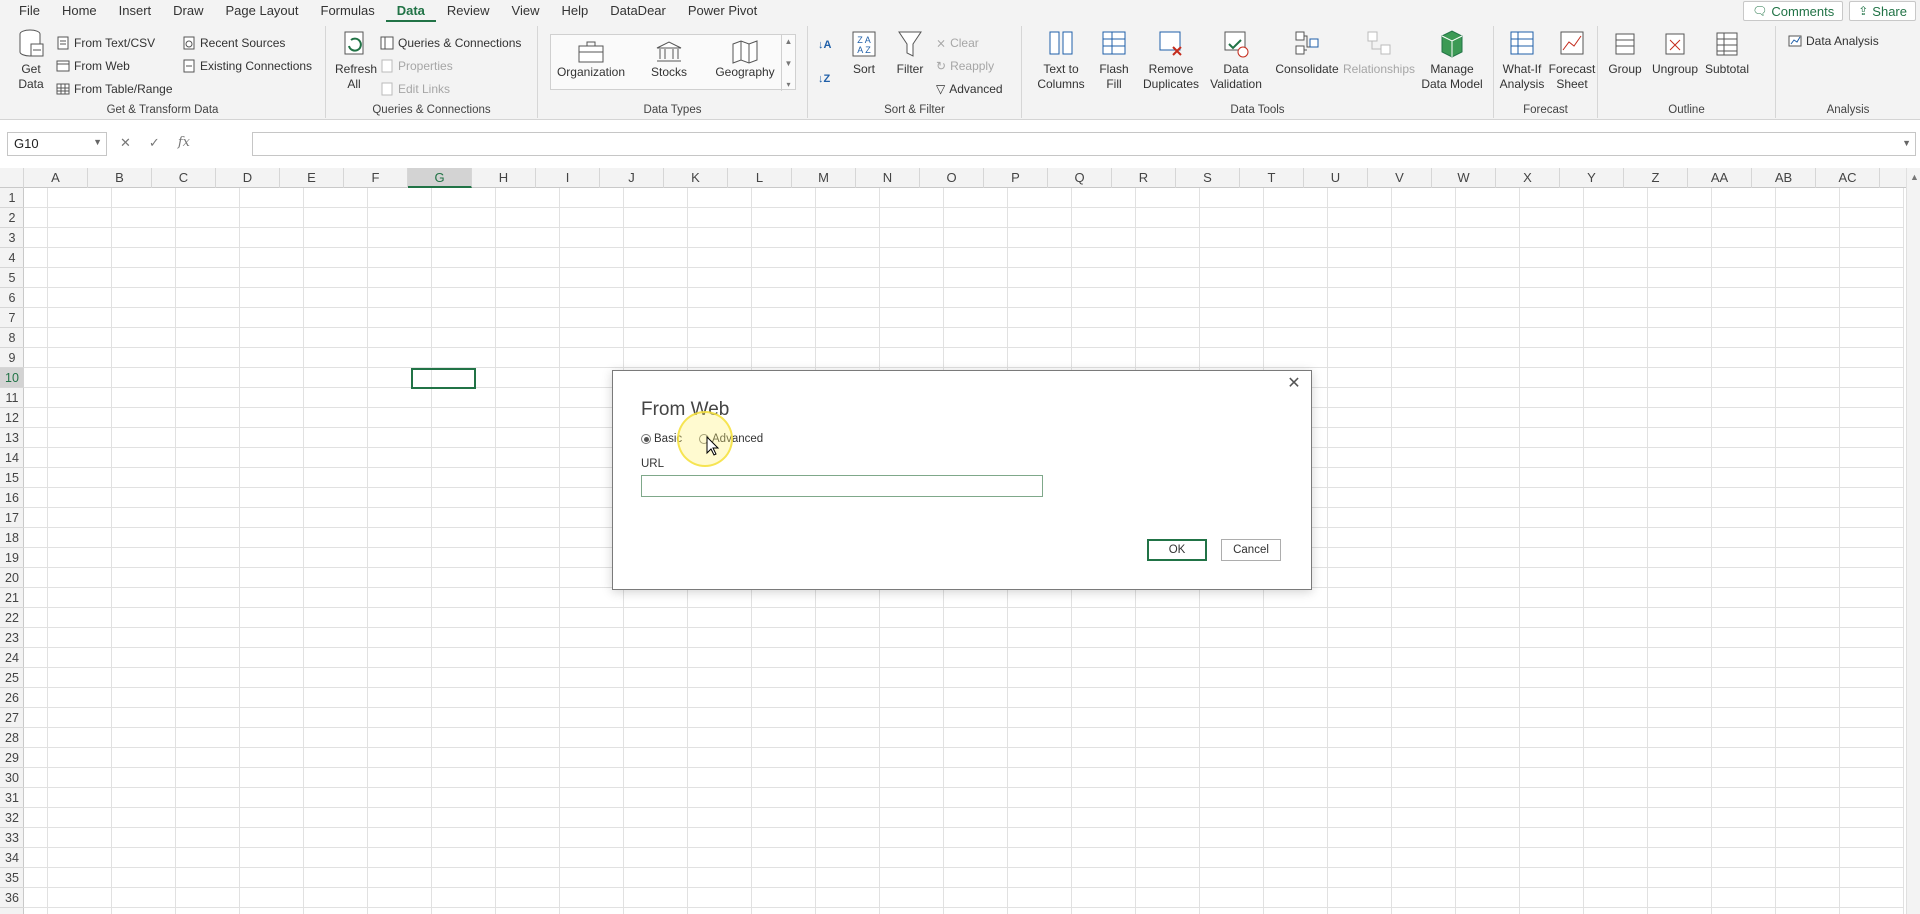 Image resolution: width=1920 pixels, height=914 pixels. I want to click on get-data-button: Get Data, so click(31, 60).